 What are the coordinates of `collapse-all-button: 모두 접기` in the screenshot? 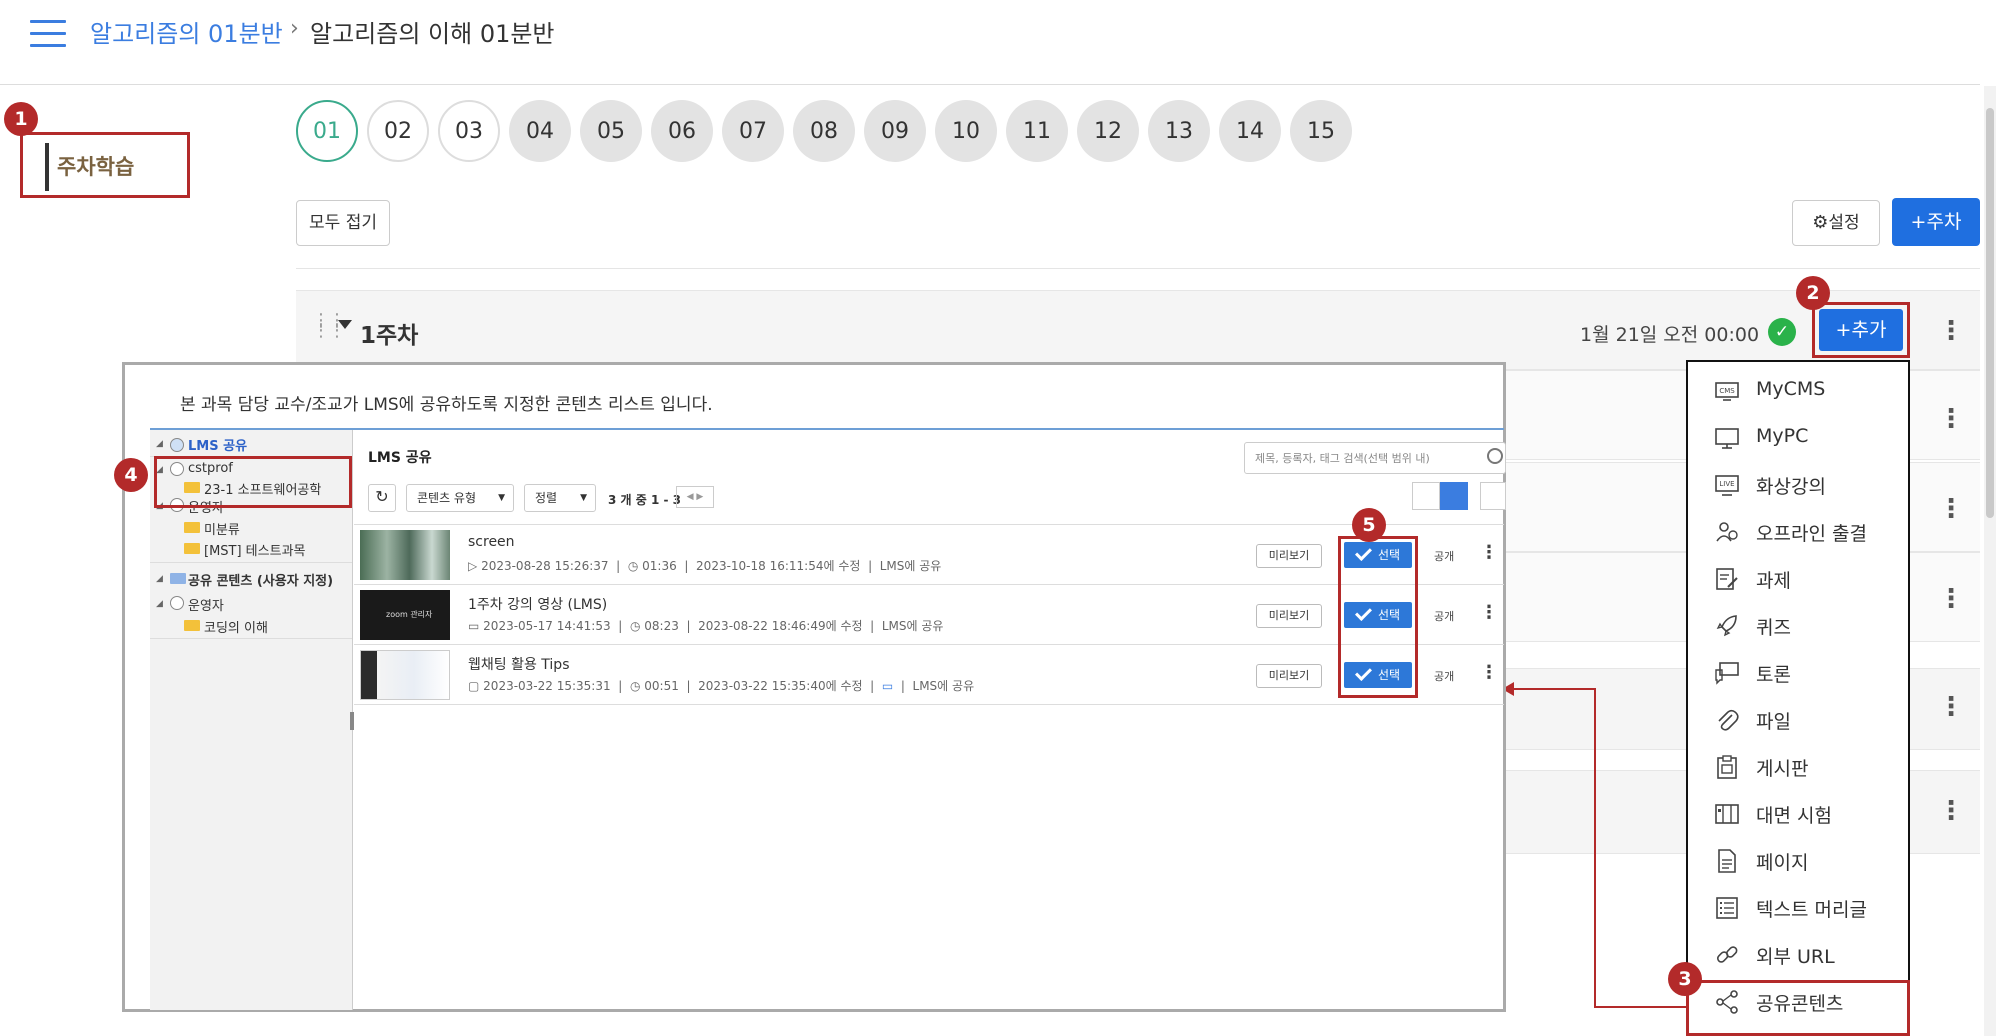 It's located at (343, 223).